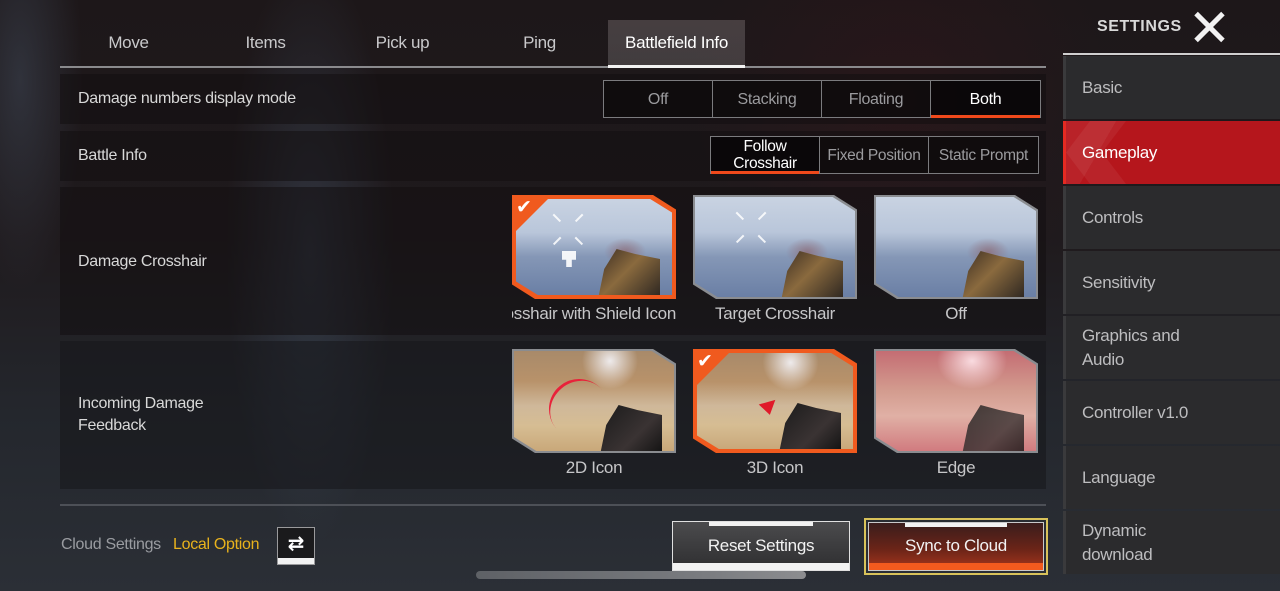 This screenshot has height=591, width=1280. What do you see at coordinates (112, 425) in the screenshot?
I see `incoming-damage-label-line2: Feedback` at bounding box center [112, 425].